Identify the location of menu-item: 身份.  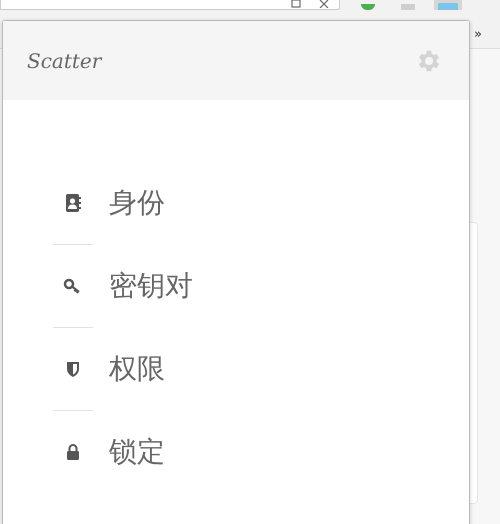
(208, 203).